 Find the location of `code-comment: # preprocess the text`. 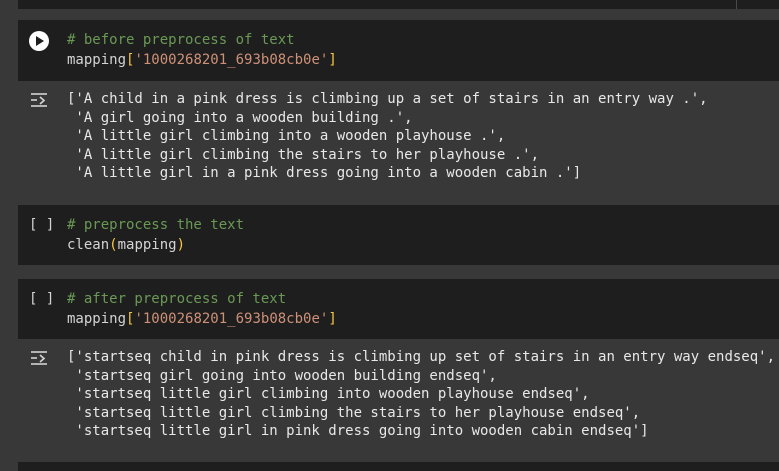

code-comment: # preprocess the text is located at coordinates (156, 225).